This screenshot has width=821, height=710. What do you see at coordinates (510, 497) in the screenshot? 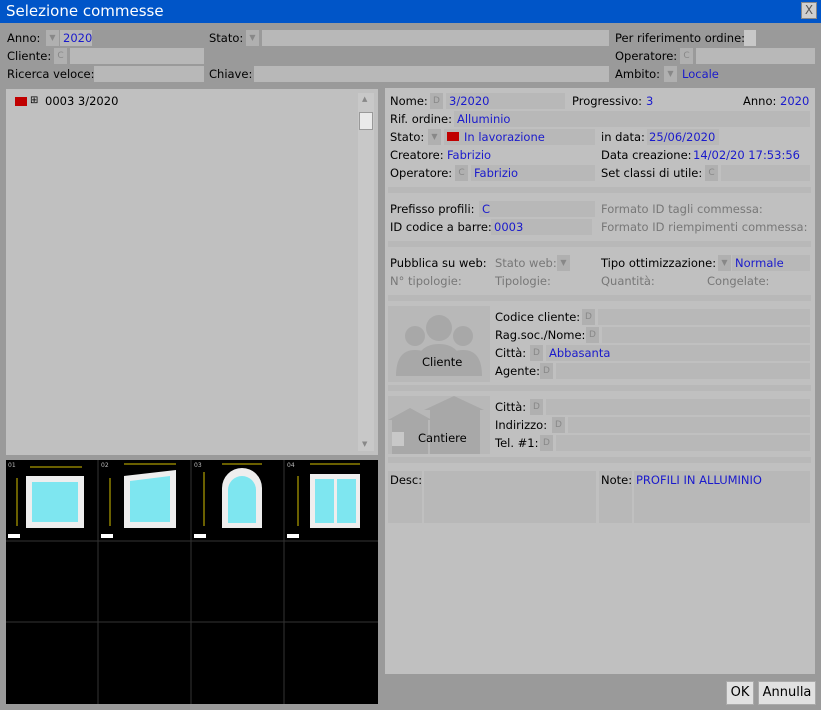
I see `desc-textarea` at bounding box center [510, 497].